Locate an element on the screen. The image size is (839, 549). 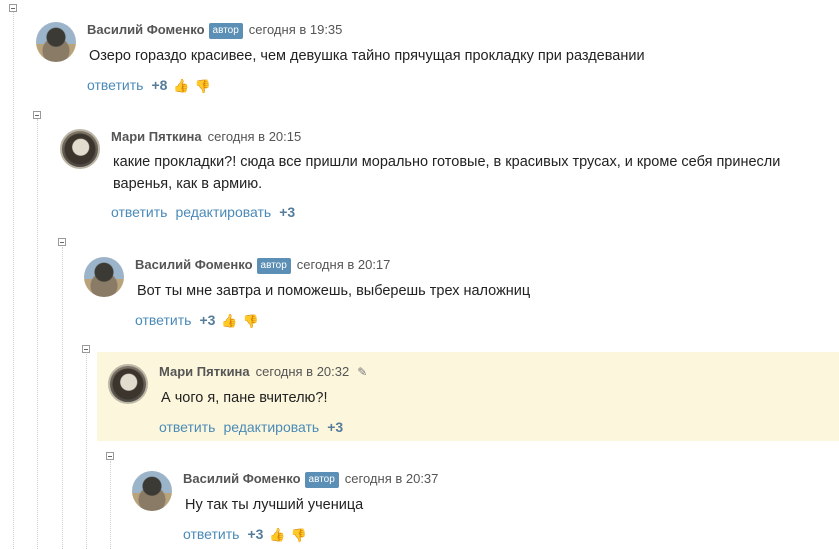
comment-text: Ну так ты лучший ученица is located at coordinates (274, 505).